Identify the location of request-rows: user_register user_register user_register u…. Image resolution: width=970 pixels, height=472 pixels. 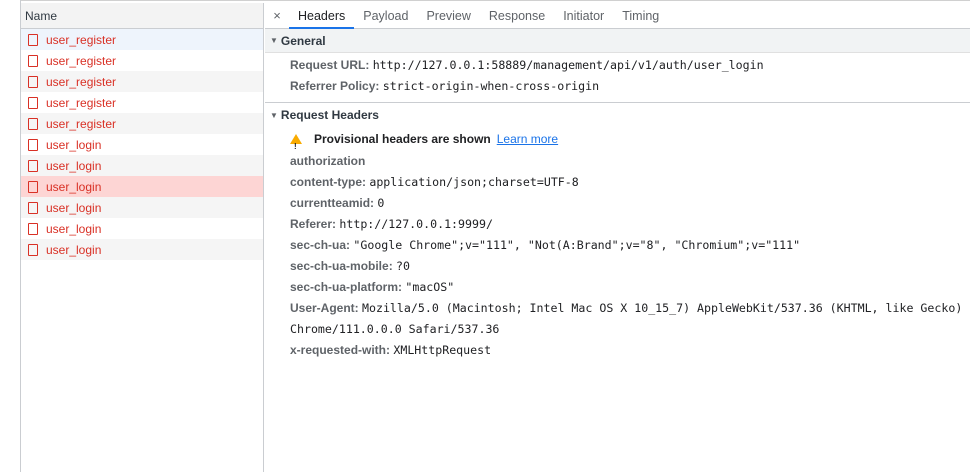
(142, 144).